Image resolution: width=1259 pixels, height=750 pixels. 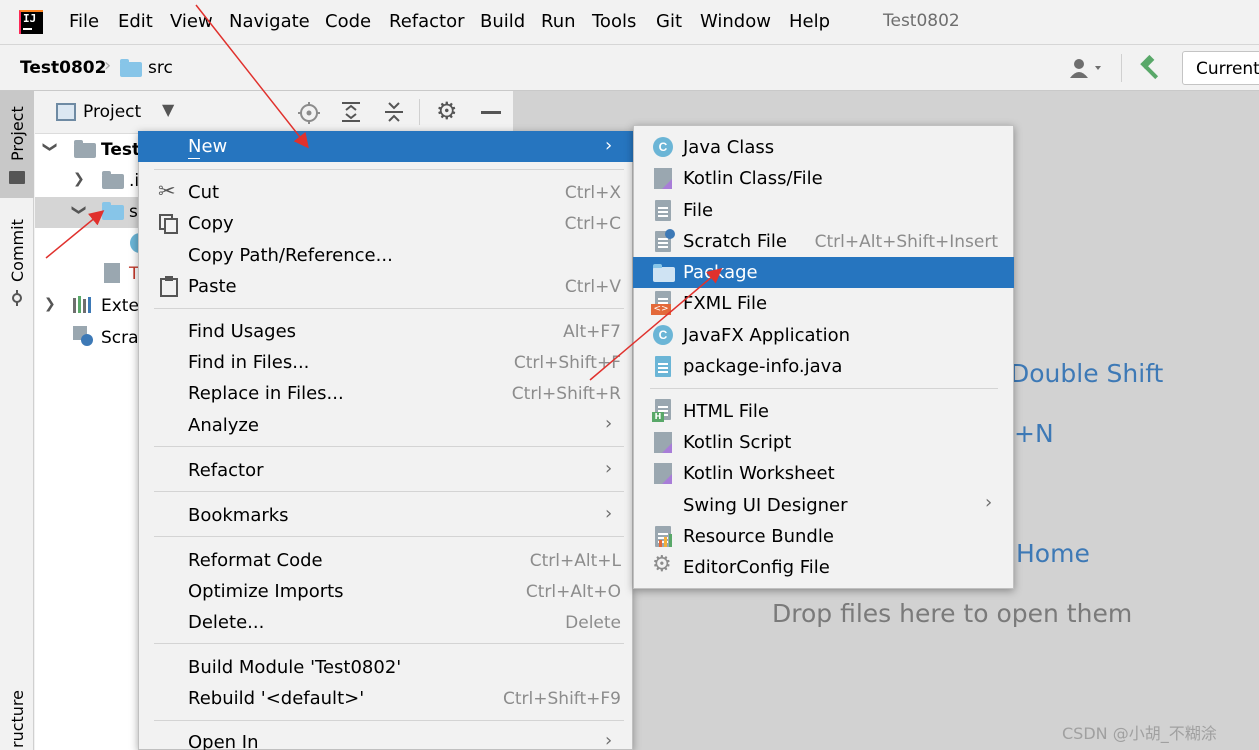 What do you see at coordinates (385, 362) in the screenshot?
I see `menu-item-find-in-files: Find in Files... Ctrl+Shift+F` at bounding box center [385, 362].